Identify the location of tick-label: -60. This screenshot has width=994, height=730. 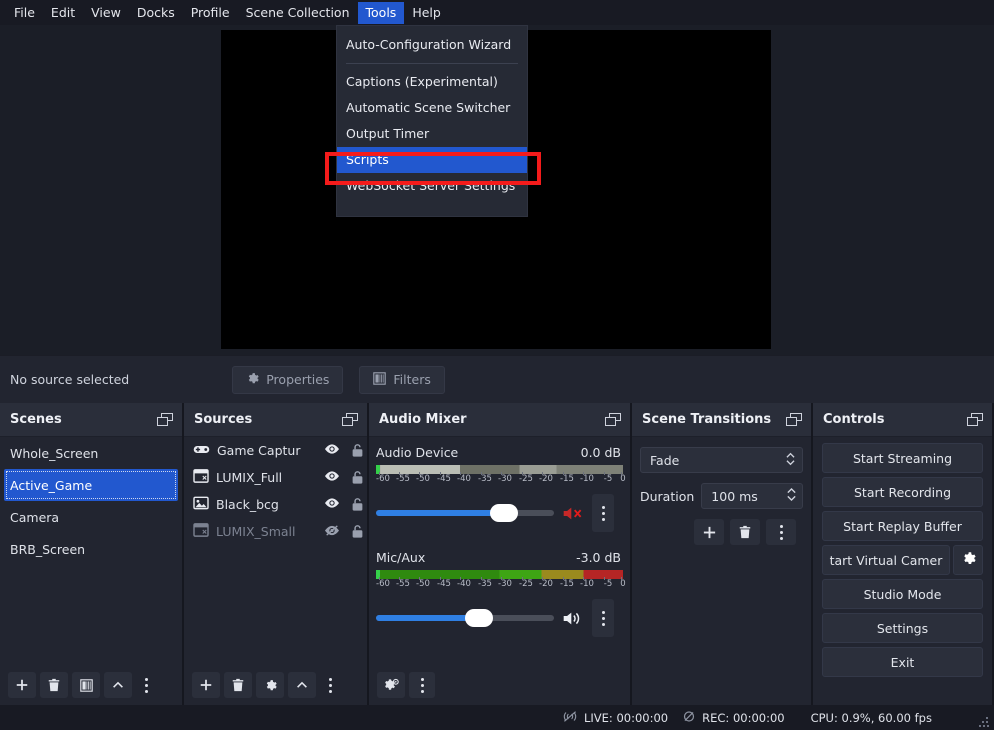
(383, 584).